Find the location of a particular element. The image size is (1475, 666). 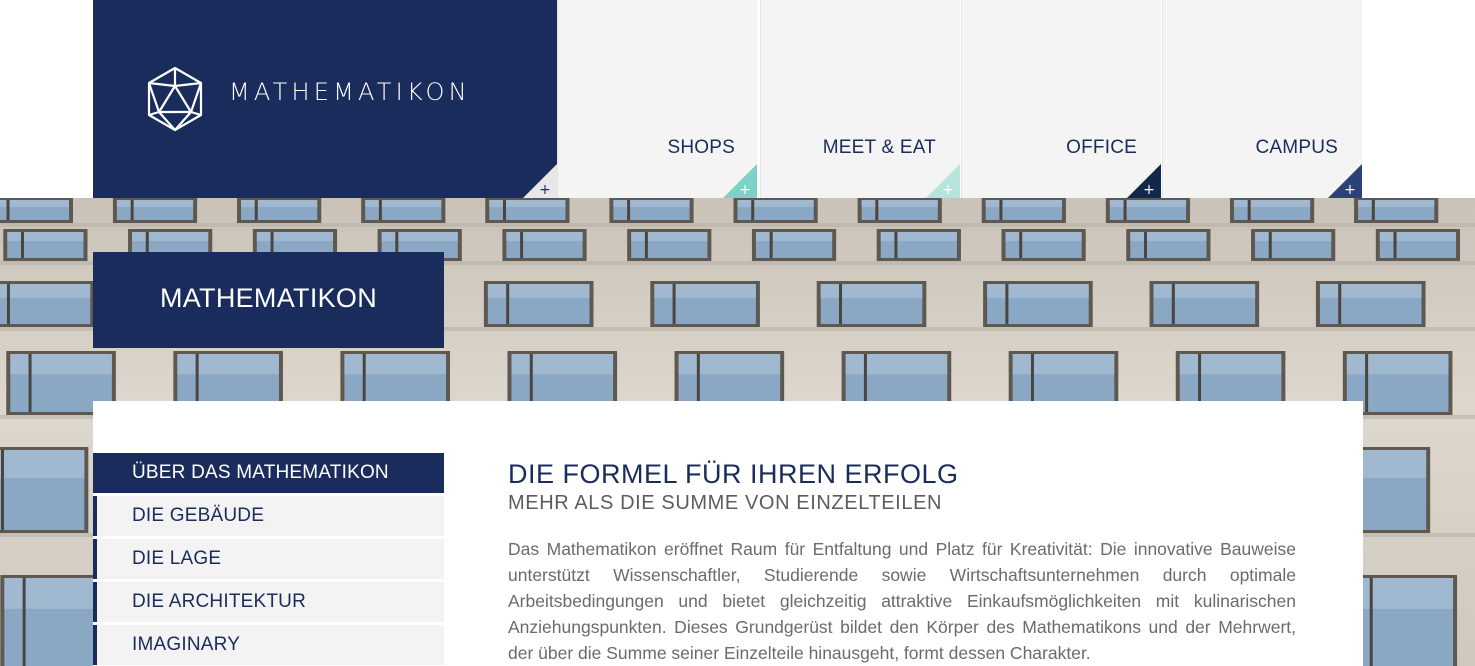

nav-shops-label: SHOPS is located at coordinates (701, 147).